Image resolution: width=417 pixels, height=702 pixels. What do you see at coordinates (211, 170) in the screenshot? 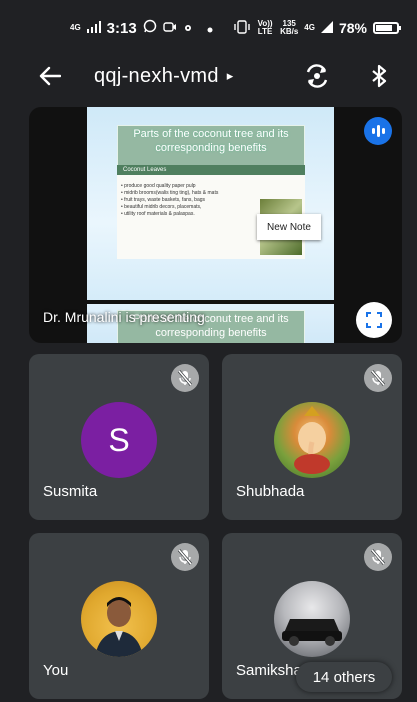
I see `slide-subheading: Coconut Leaves` at bounding box center [211, 170].